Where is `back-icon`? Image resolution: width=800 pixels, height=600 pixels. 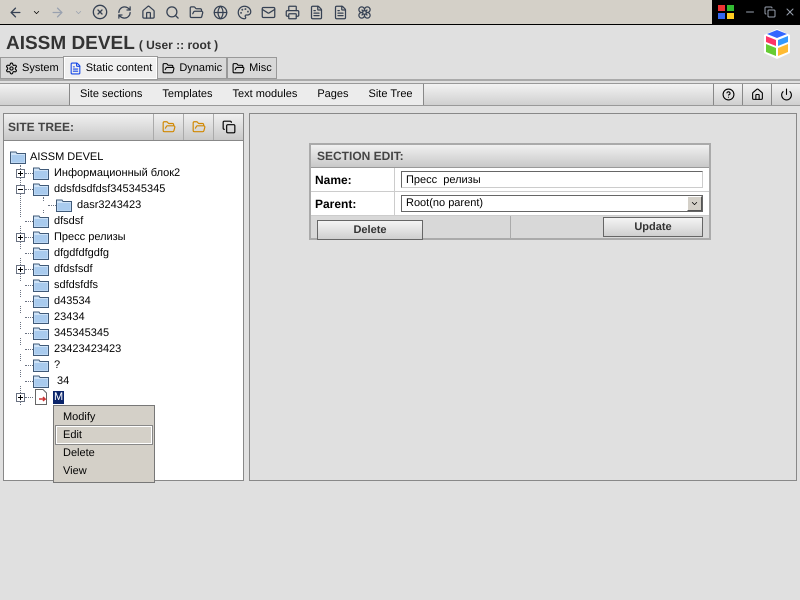 back-icon is located at coordinates (15, 12).